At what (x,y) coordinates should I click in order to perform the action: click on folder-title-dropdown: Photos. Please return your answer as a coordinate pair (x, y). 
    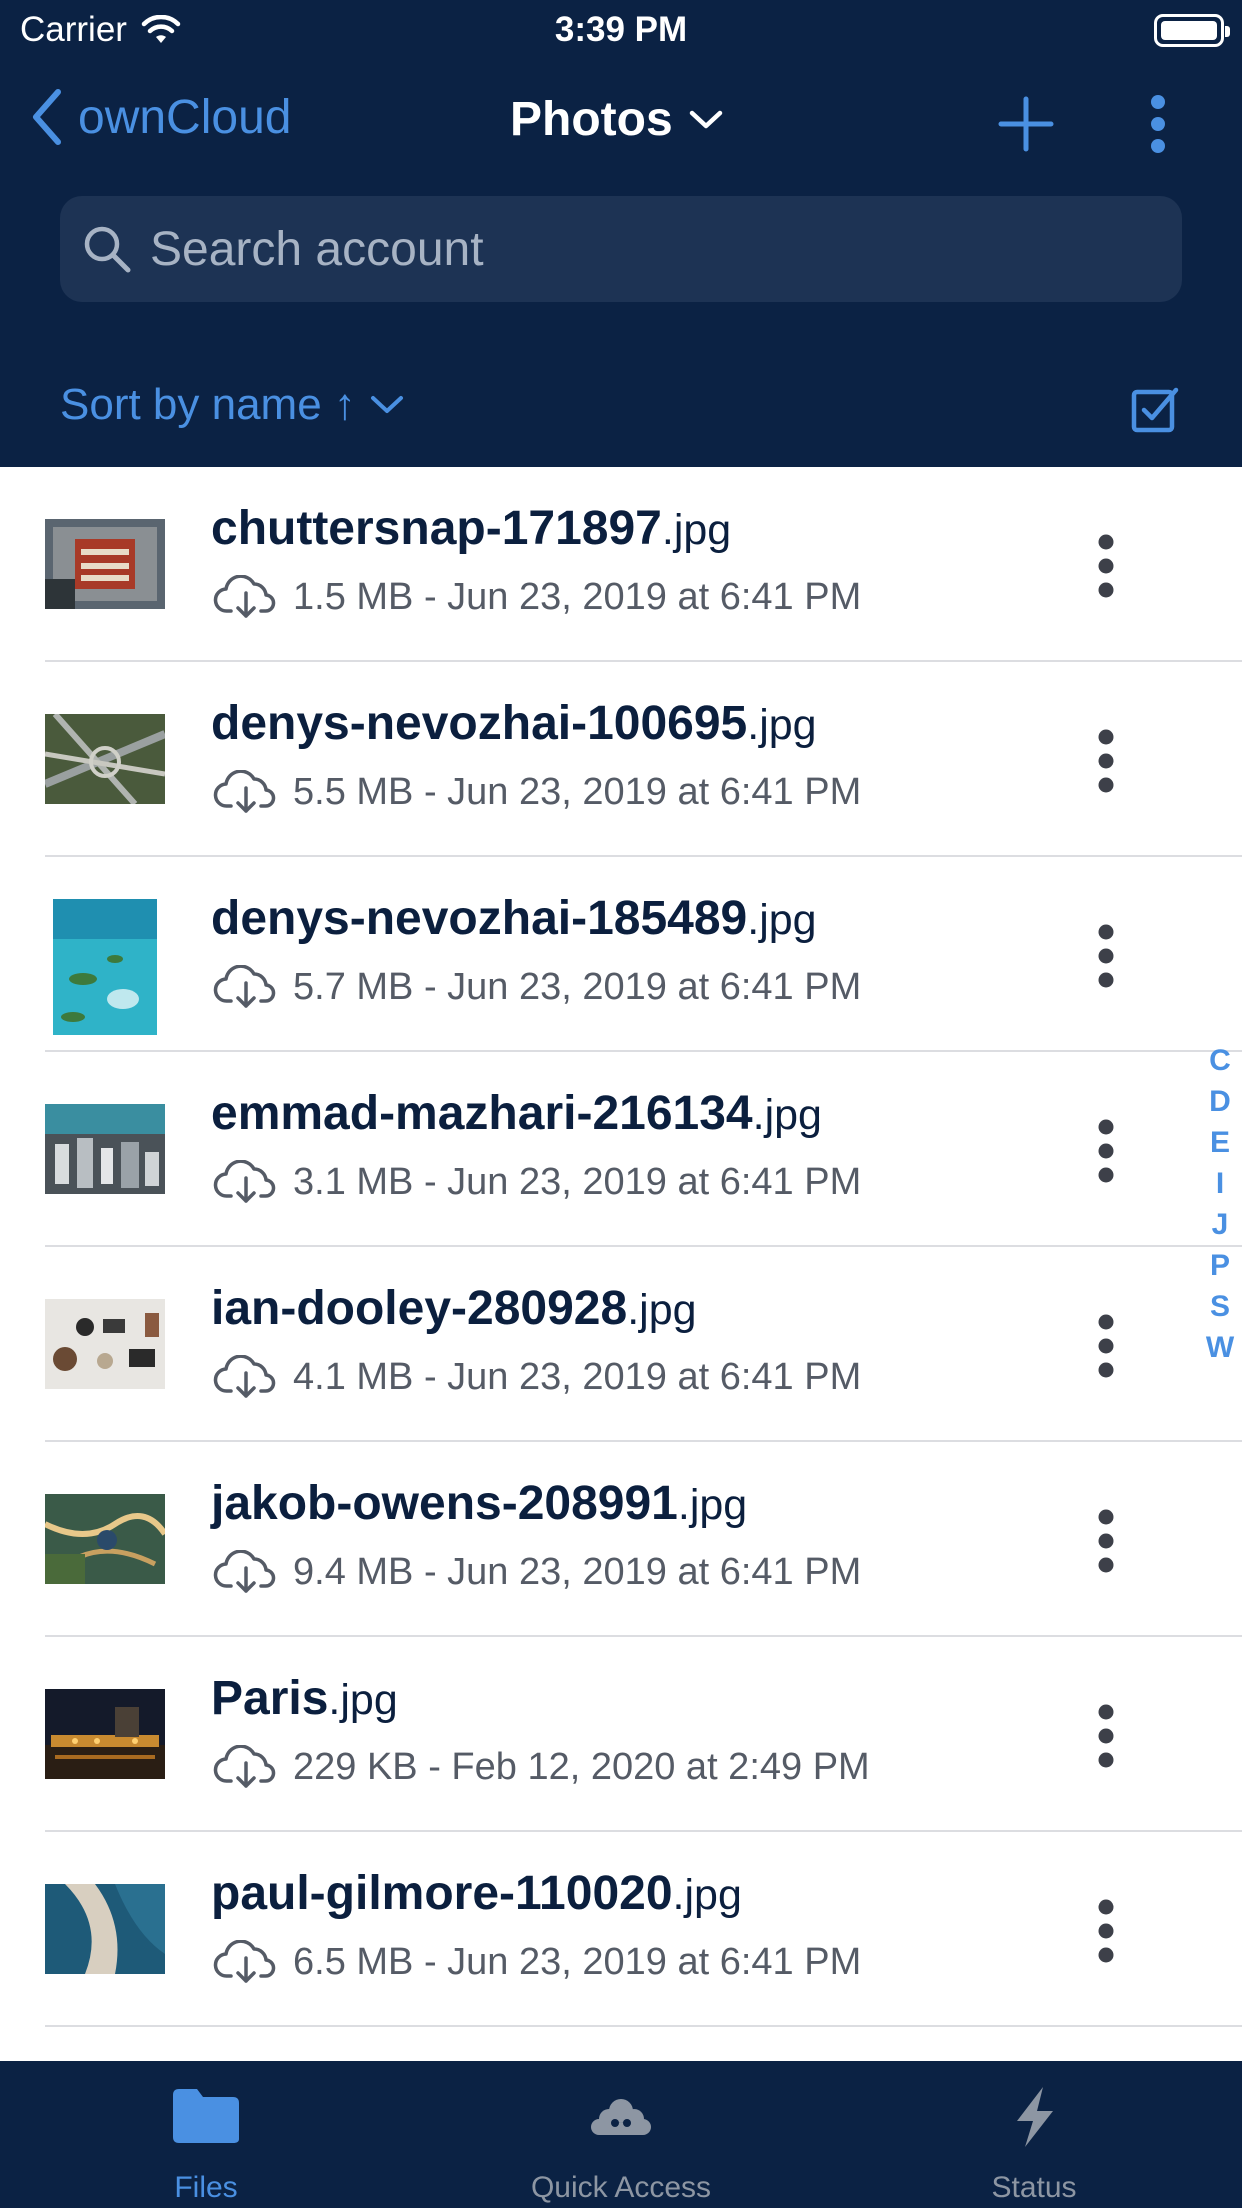
    Looking at the image, I should click on (616, 119).